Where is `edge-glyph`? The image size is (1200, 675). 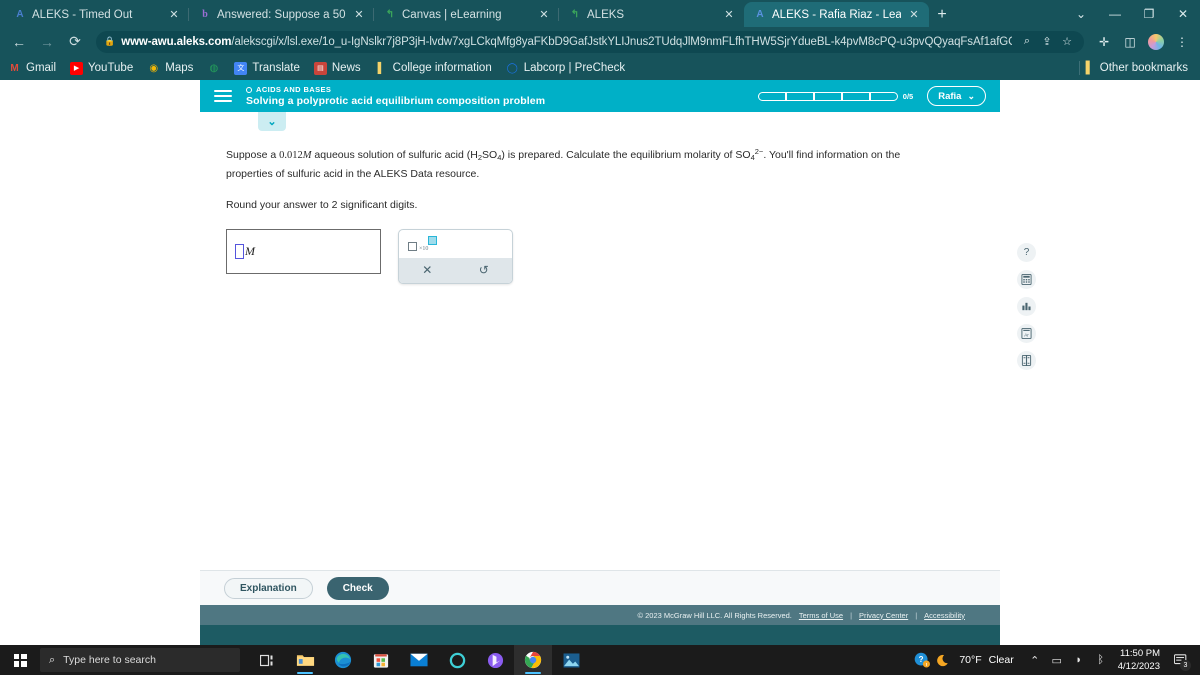
edge-glyph is located at coordinates (343, 660).